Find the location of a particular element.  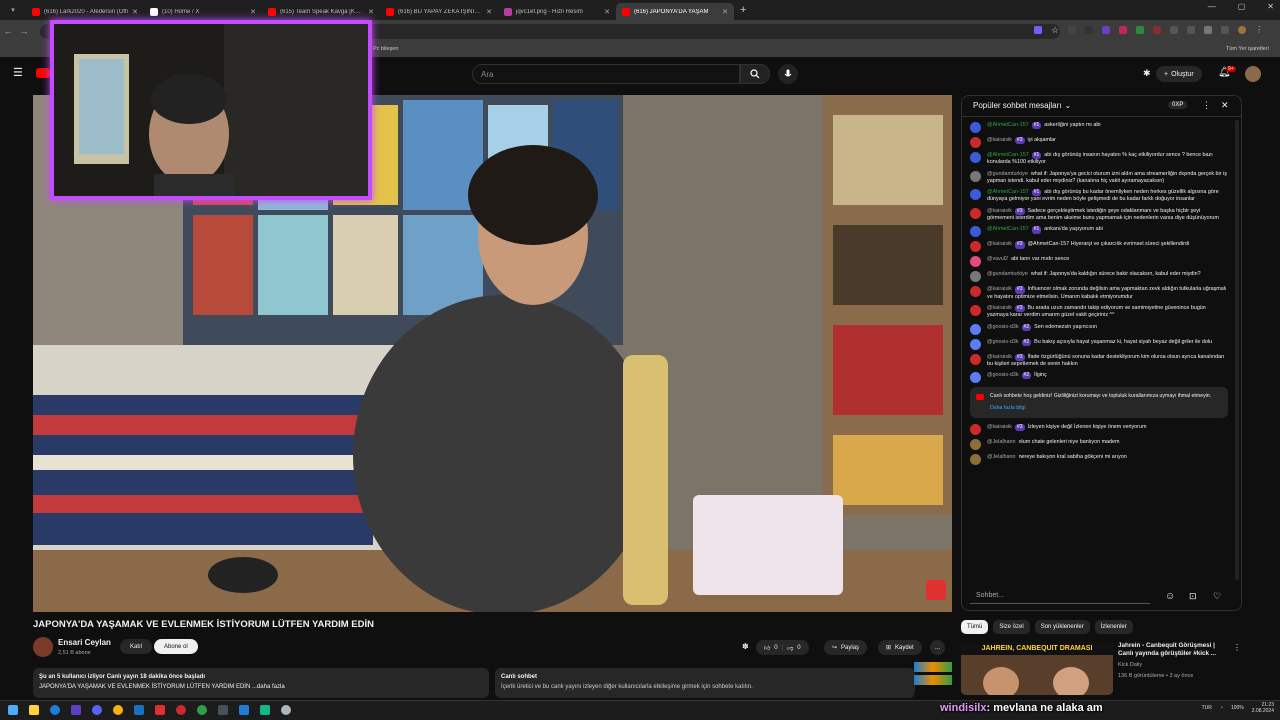

chrome-icon is located at coordinates (118, 710).